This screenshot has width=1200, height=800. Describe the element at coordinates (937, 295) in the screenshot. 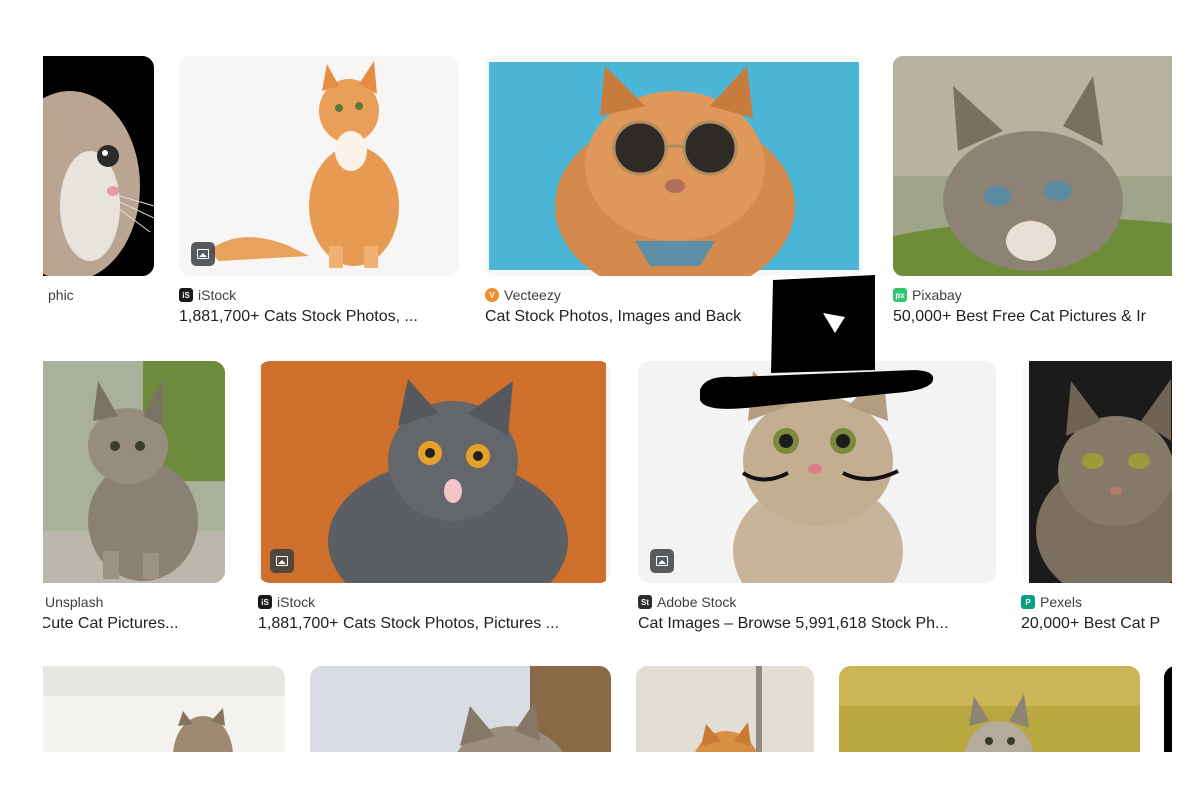

I see `source-name: Pixabay` at that location.